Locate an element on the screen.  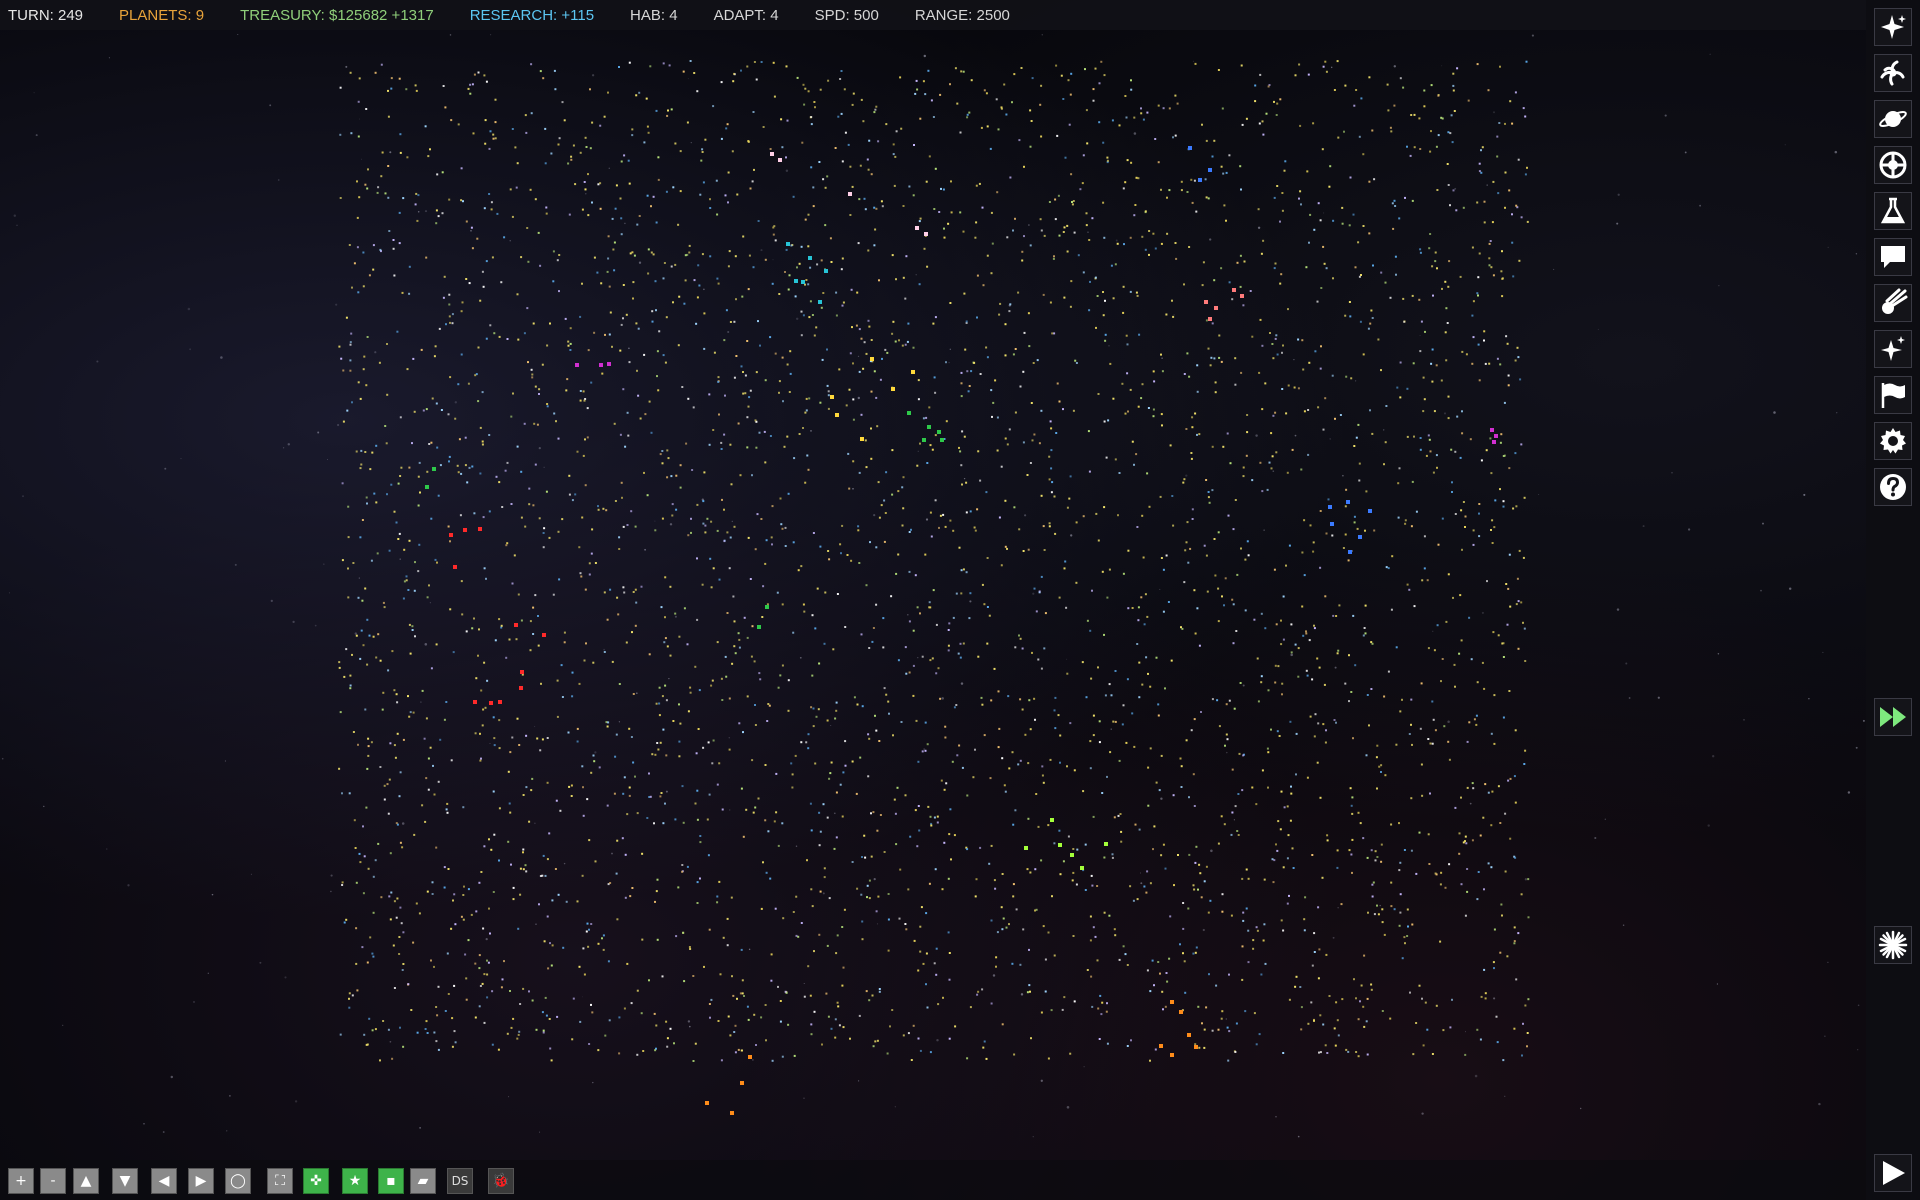
bug-button: 🐞 is located at coordinates (501, 1181).